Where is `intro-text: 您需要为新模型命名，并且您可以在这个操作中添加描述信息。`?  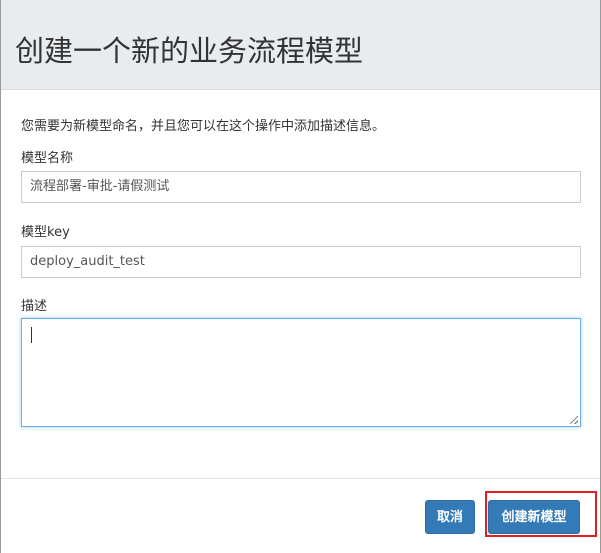 intro-text: 您需要为新模型命名，并且您可以在这个操作中添加描述信息。 is located at coordinates (203, 126).